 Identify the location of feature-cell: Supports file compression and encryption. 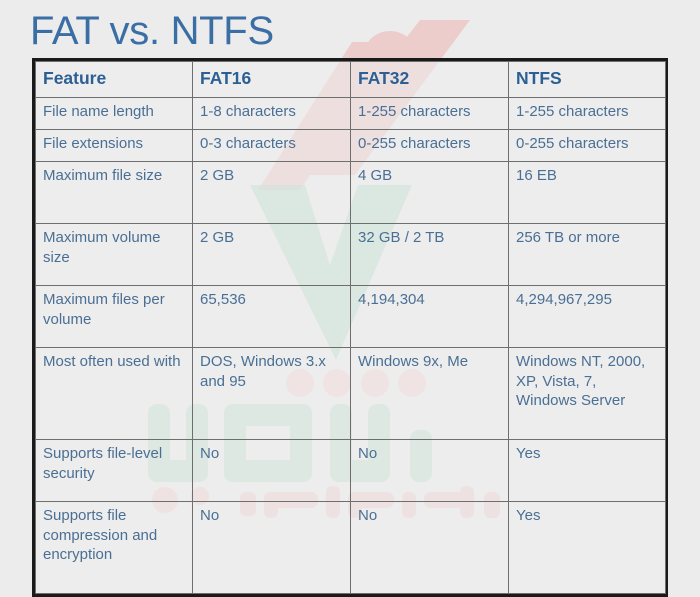
(114, 547).